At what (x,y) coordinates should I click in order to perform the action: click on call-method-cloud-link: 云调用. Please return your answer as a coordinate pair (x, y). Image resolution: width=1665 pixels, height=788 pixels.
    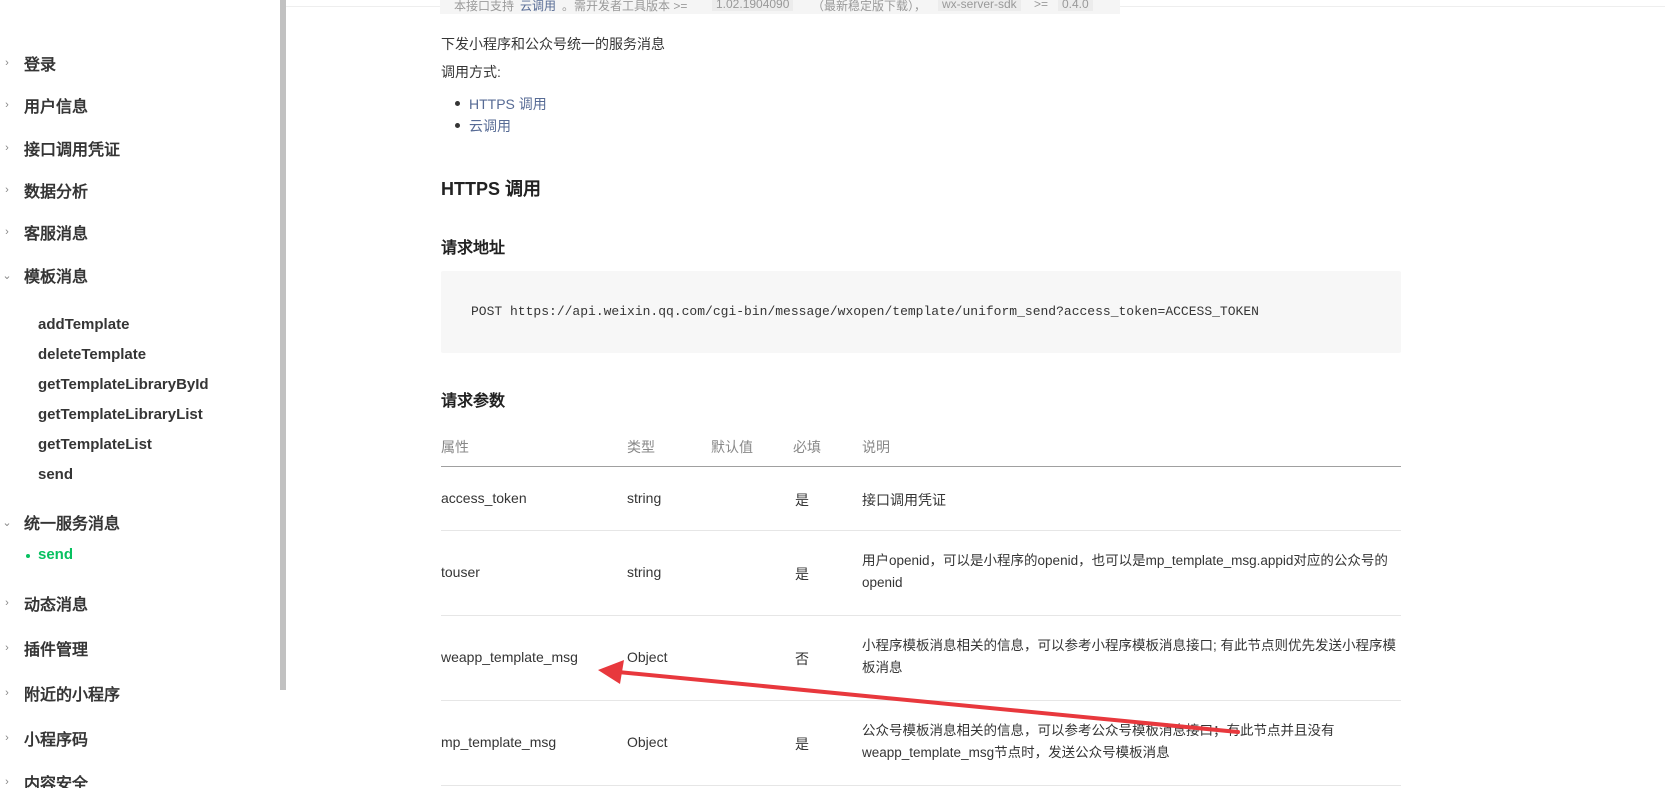
    Looking at the image, I should click on (490, 126).